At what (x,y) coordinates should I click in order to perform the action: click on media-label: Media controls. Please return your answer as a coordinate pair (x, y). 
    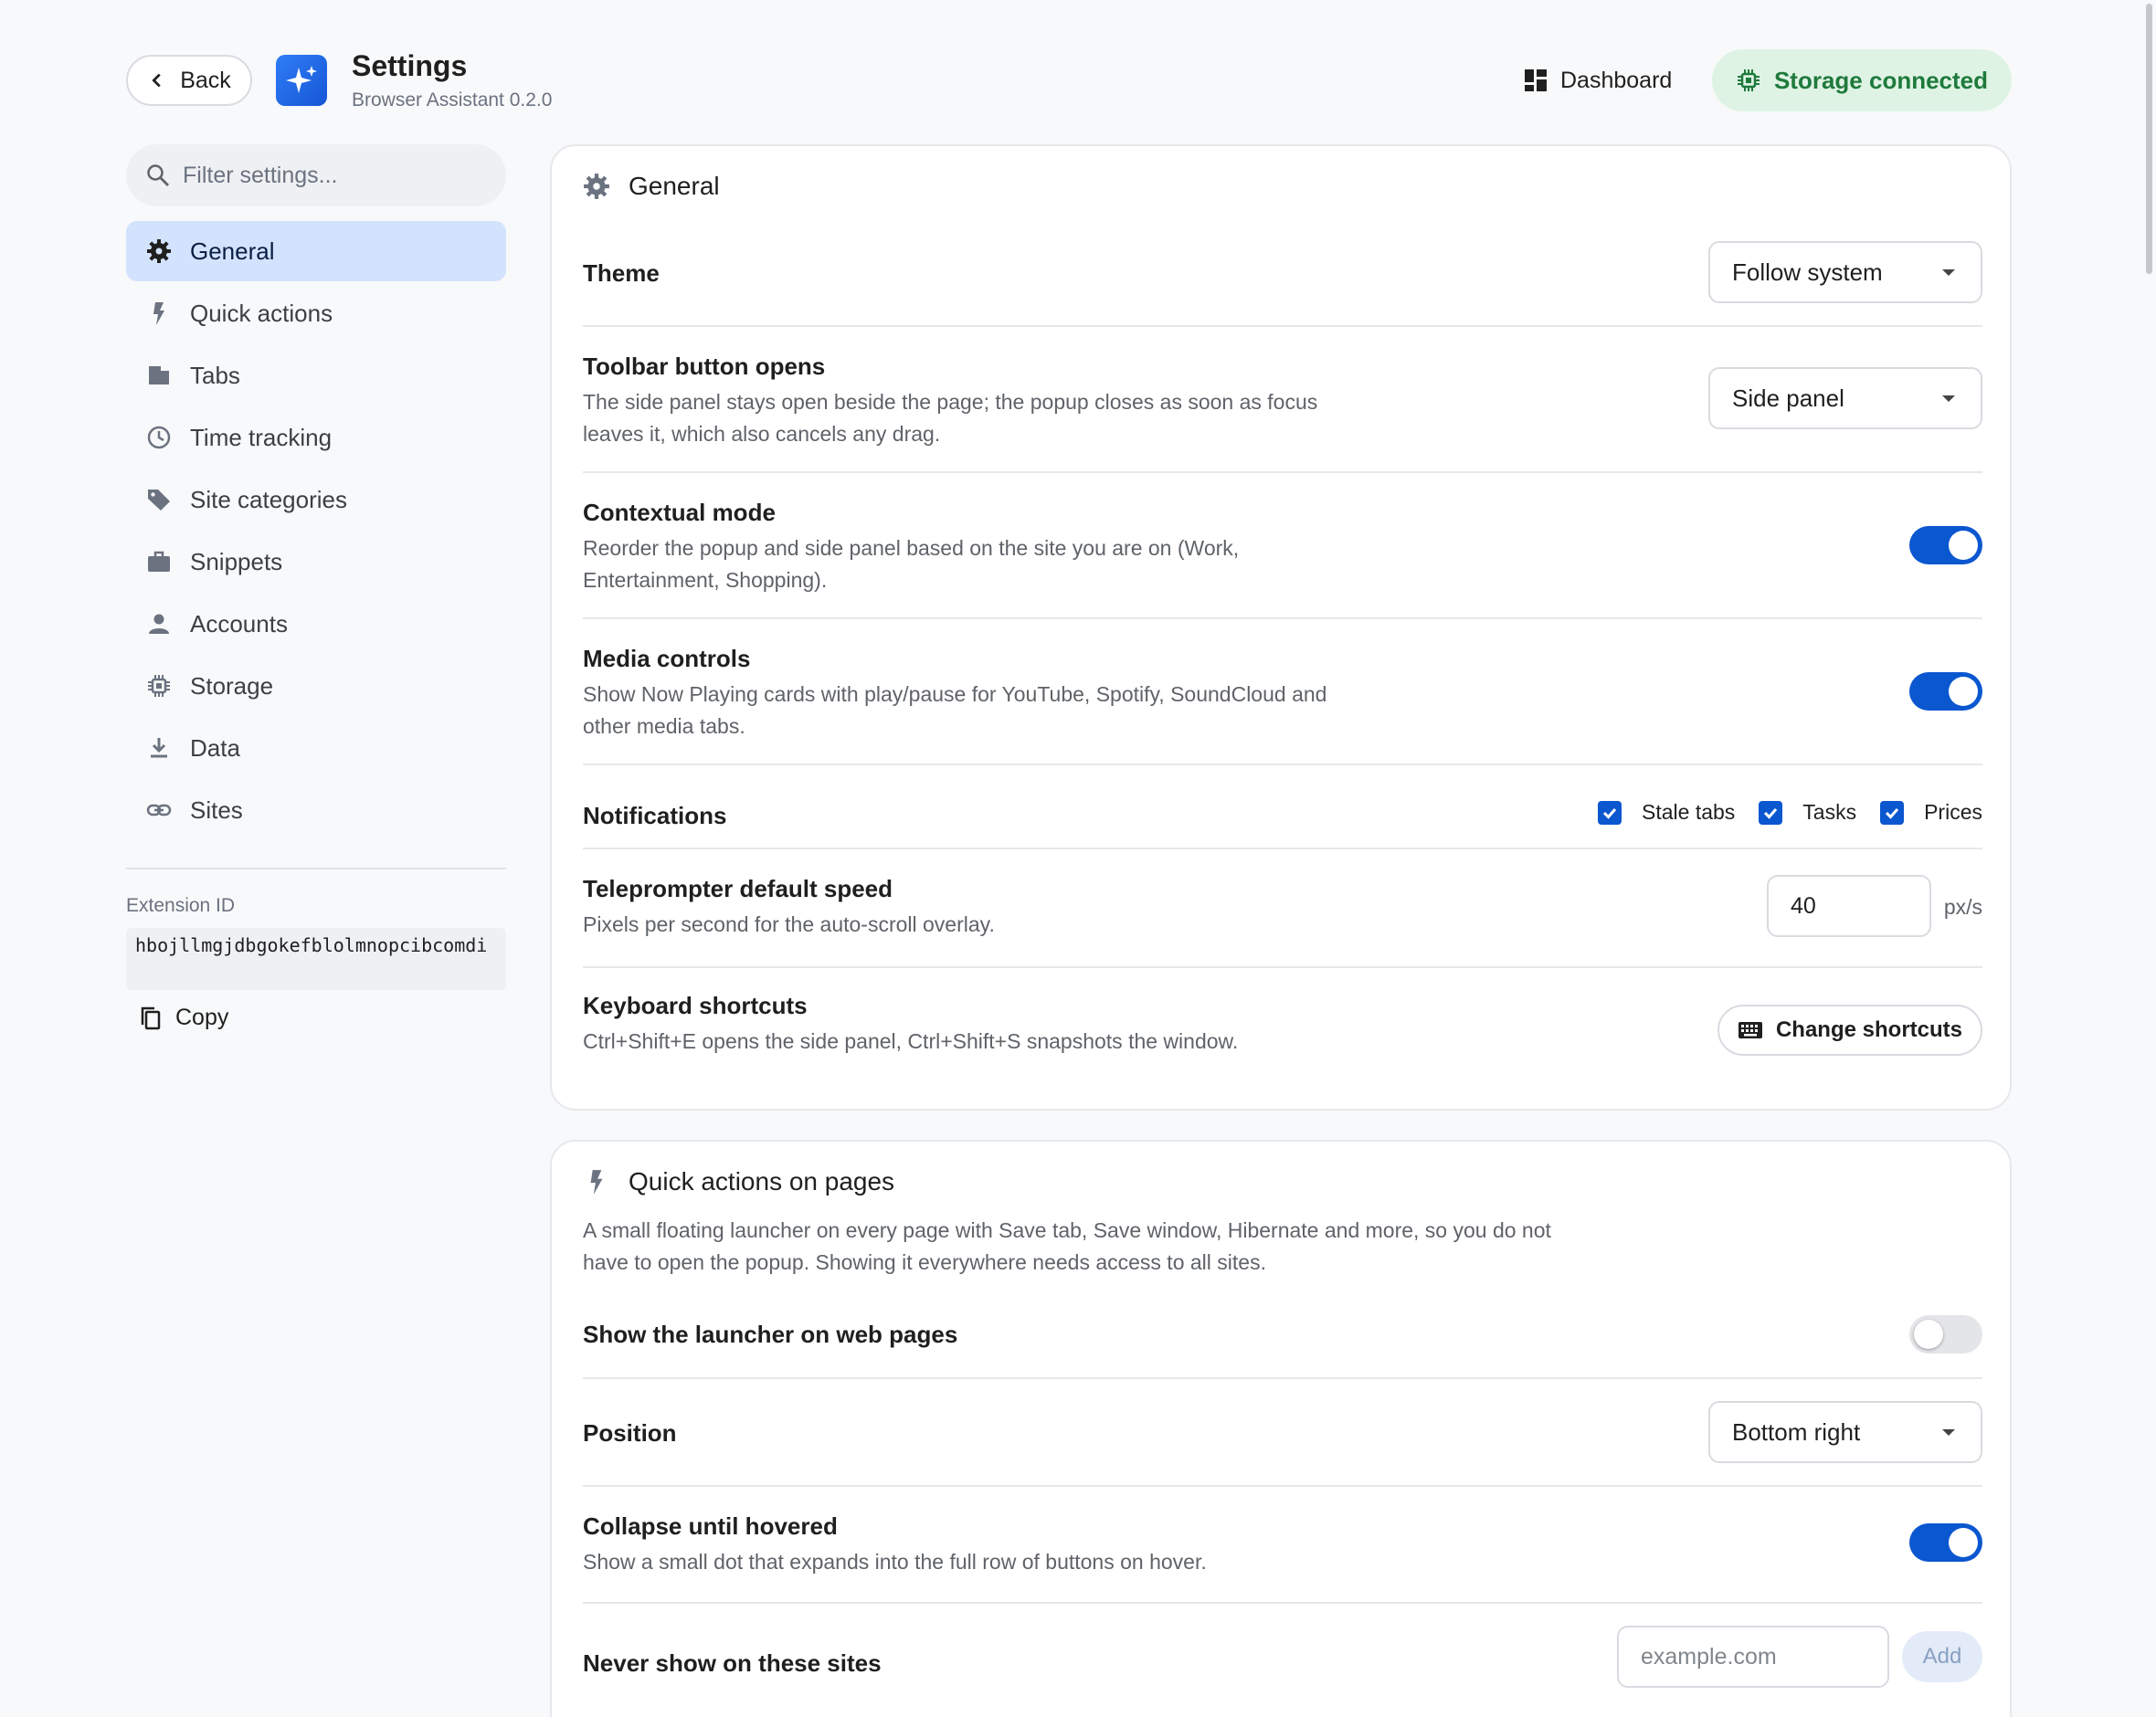
    Looking at the image, I should click on (667, 659).